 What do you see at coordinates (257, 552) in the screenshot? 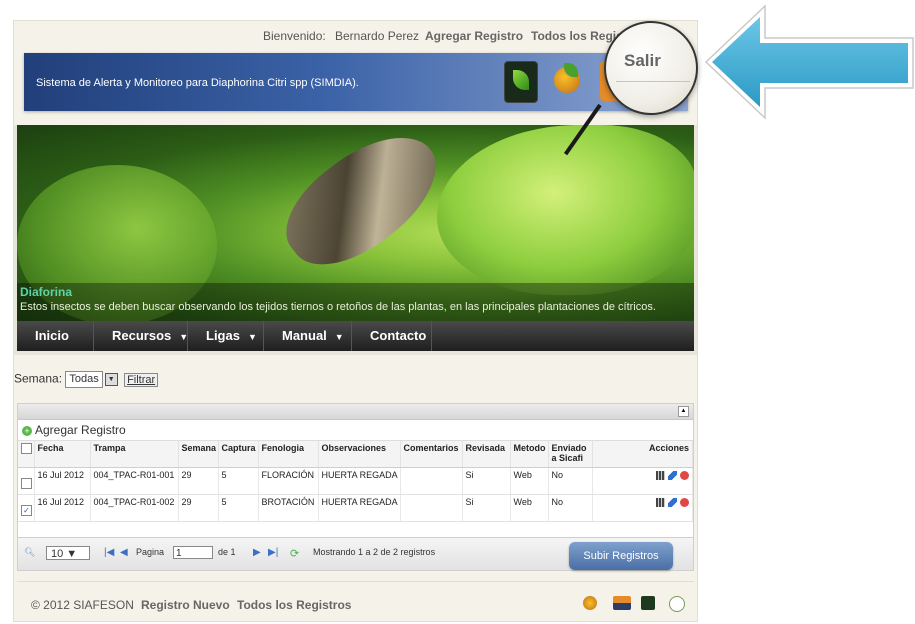
I see `next-page-icon: ▶` at bounding box center [257, 552].